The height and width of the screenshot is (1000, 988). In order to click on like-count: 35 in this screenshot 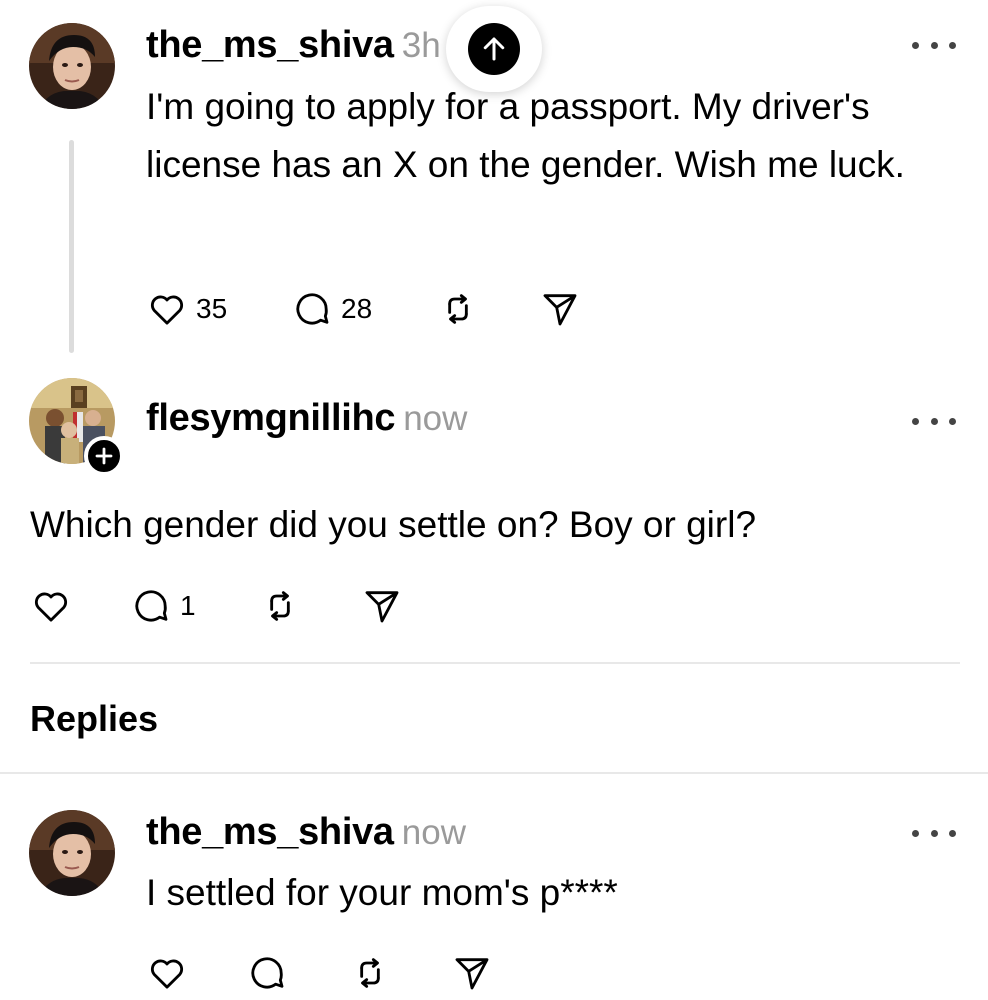, I will do `click(212, 308)`.